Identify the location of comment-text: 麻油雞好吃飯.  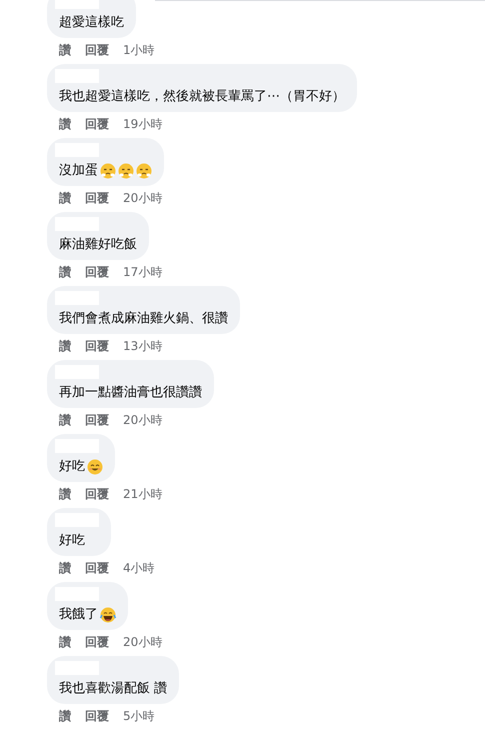
(98, 245).